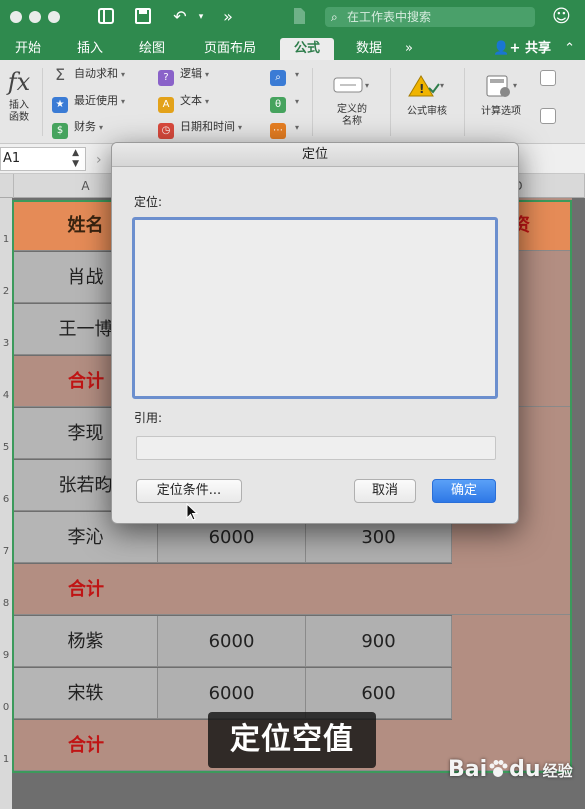 The width and height of the screenshot is (585, 809). What do you see at coordinates (54, 17) in the screenshot?
I see `zoom-window-button` at bounding box center [54, 17].